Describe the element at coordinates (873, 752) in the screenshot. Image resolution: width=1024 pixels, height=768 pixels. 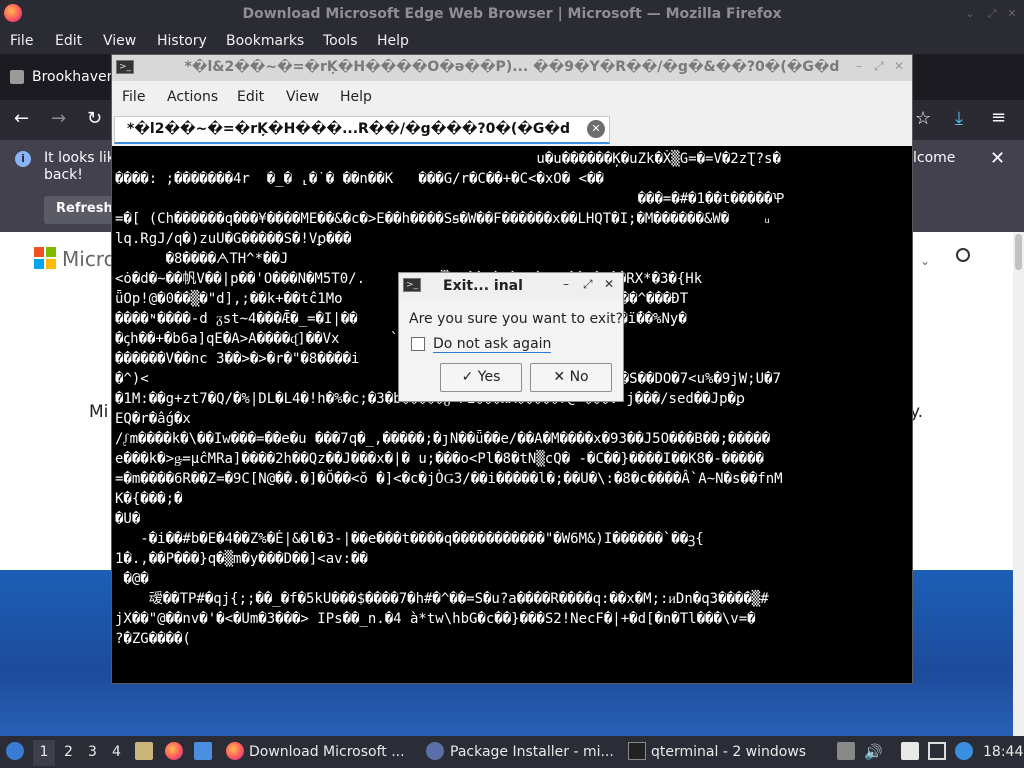
I see `volume-icon: 🔊` at that location.